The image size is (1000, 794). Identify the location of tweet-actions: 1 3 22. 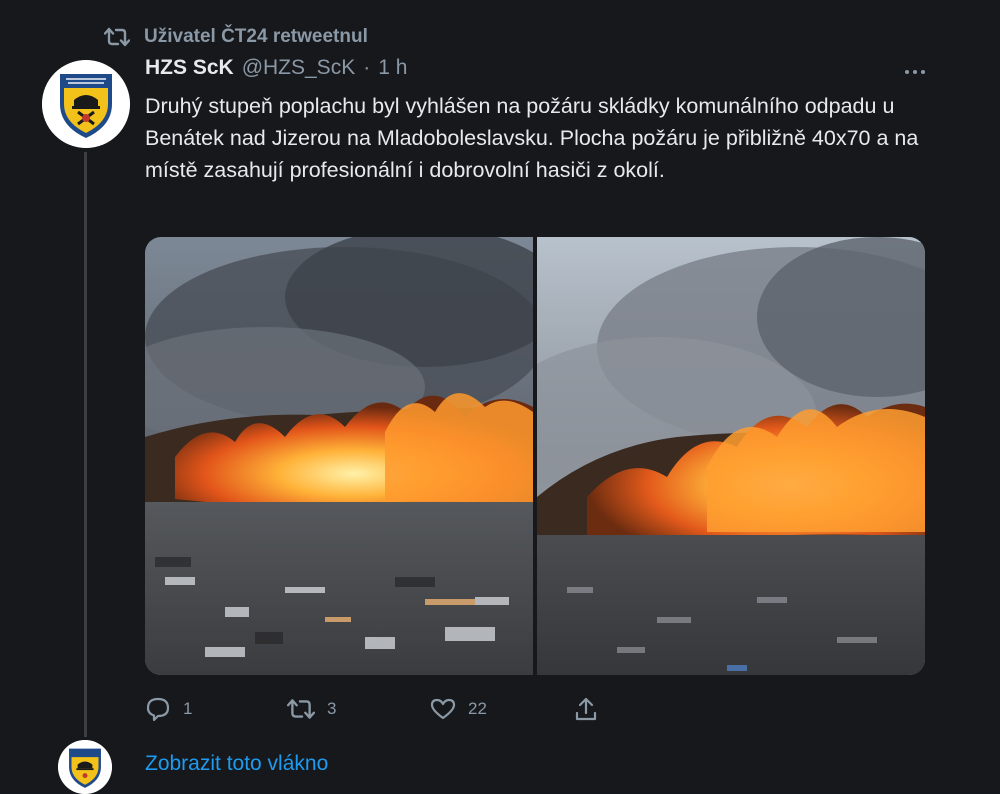
(380, 709).